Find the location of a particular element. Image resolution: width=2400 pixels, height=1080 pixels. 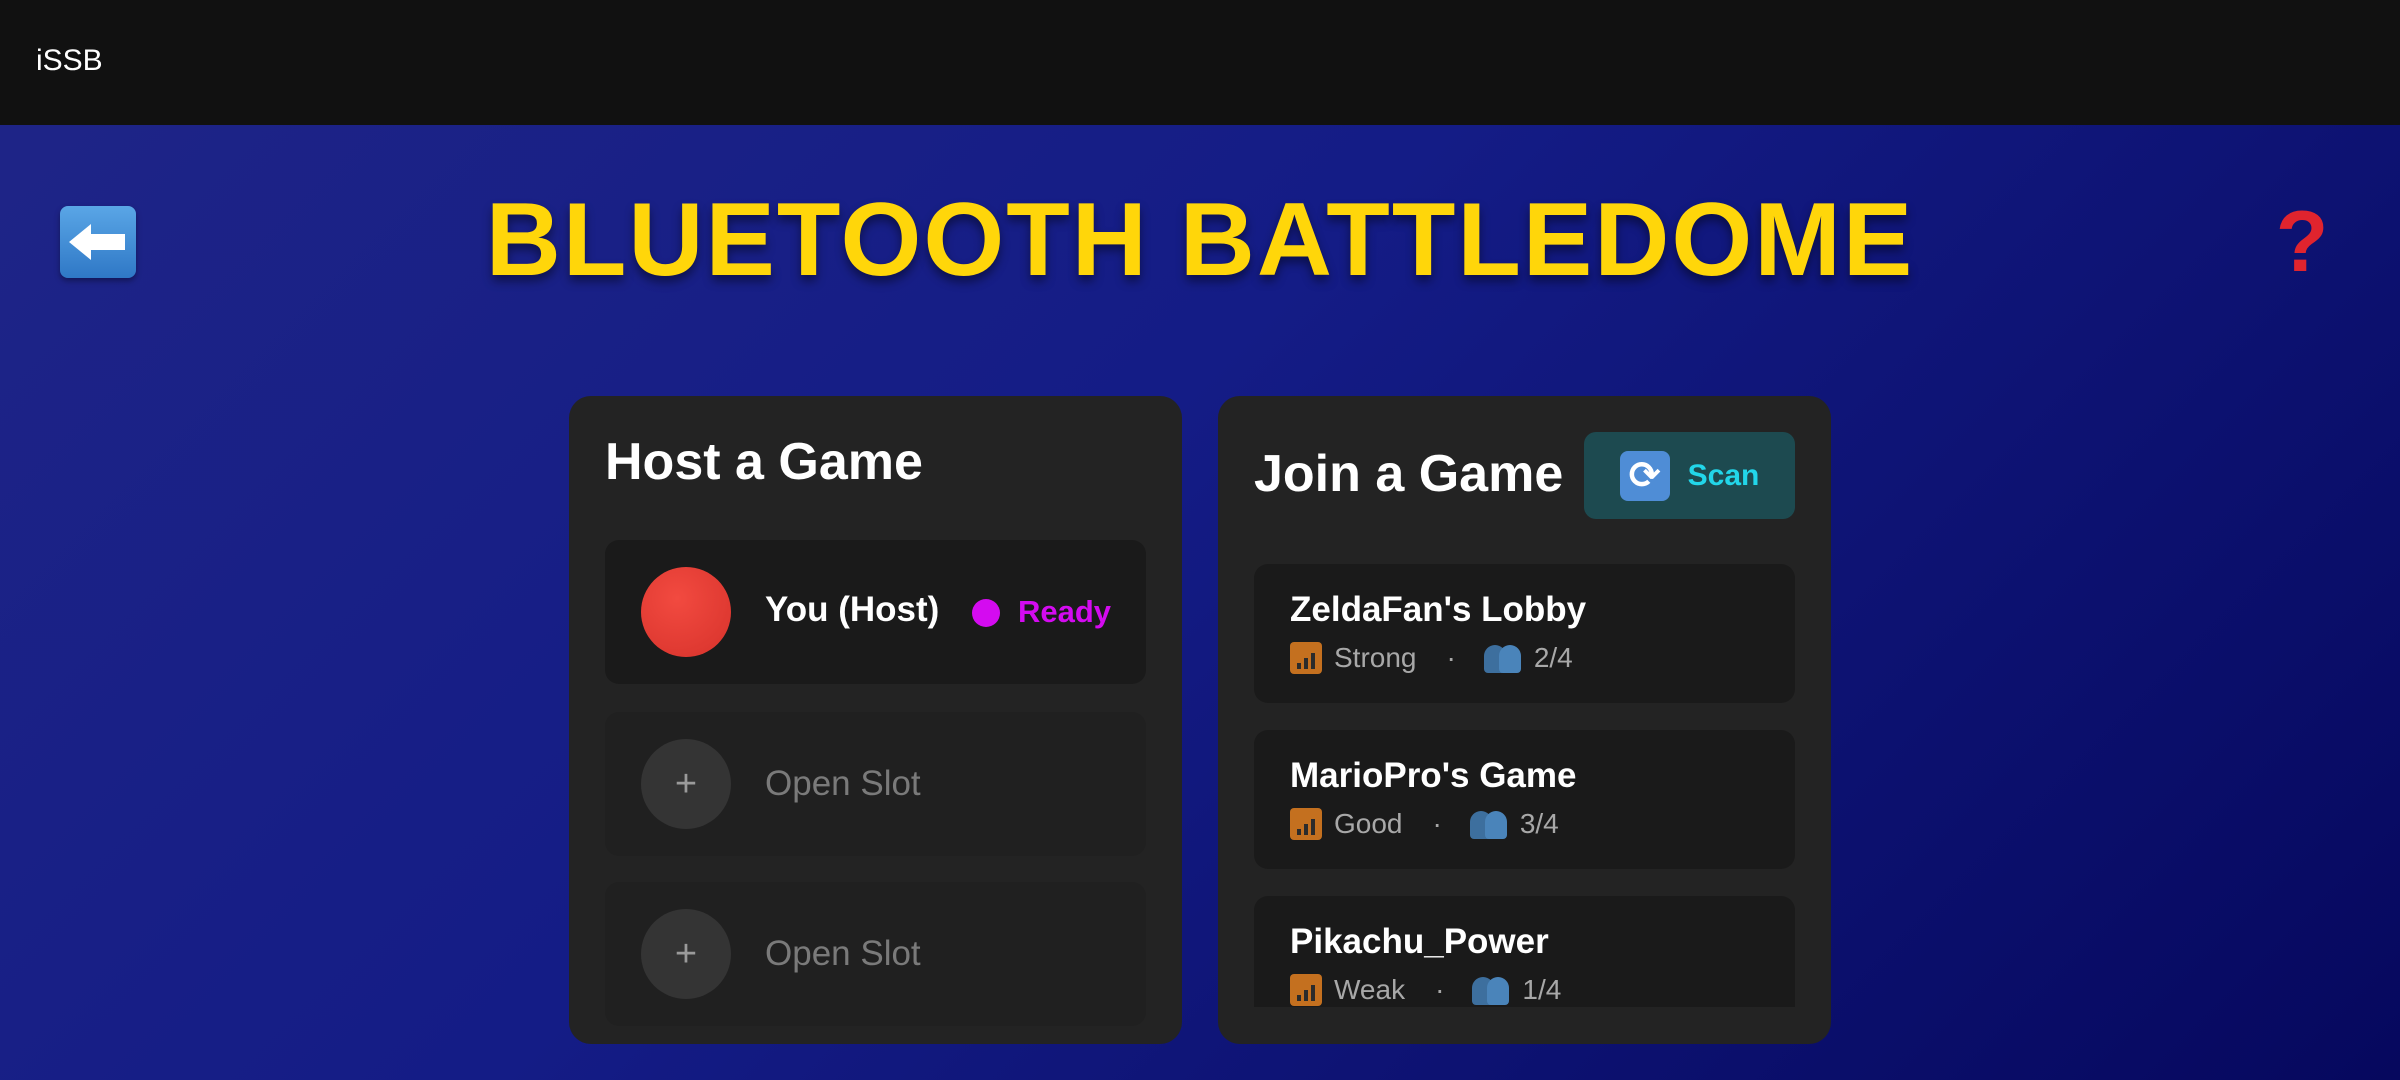

scan-button: ⟳ Scan is located at coordinates (1689, 475).